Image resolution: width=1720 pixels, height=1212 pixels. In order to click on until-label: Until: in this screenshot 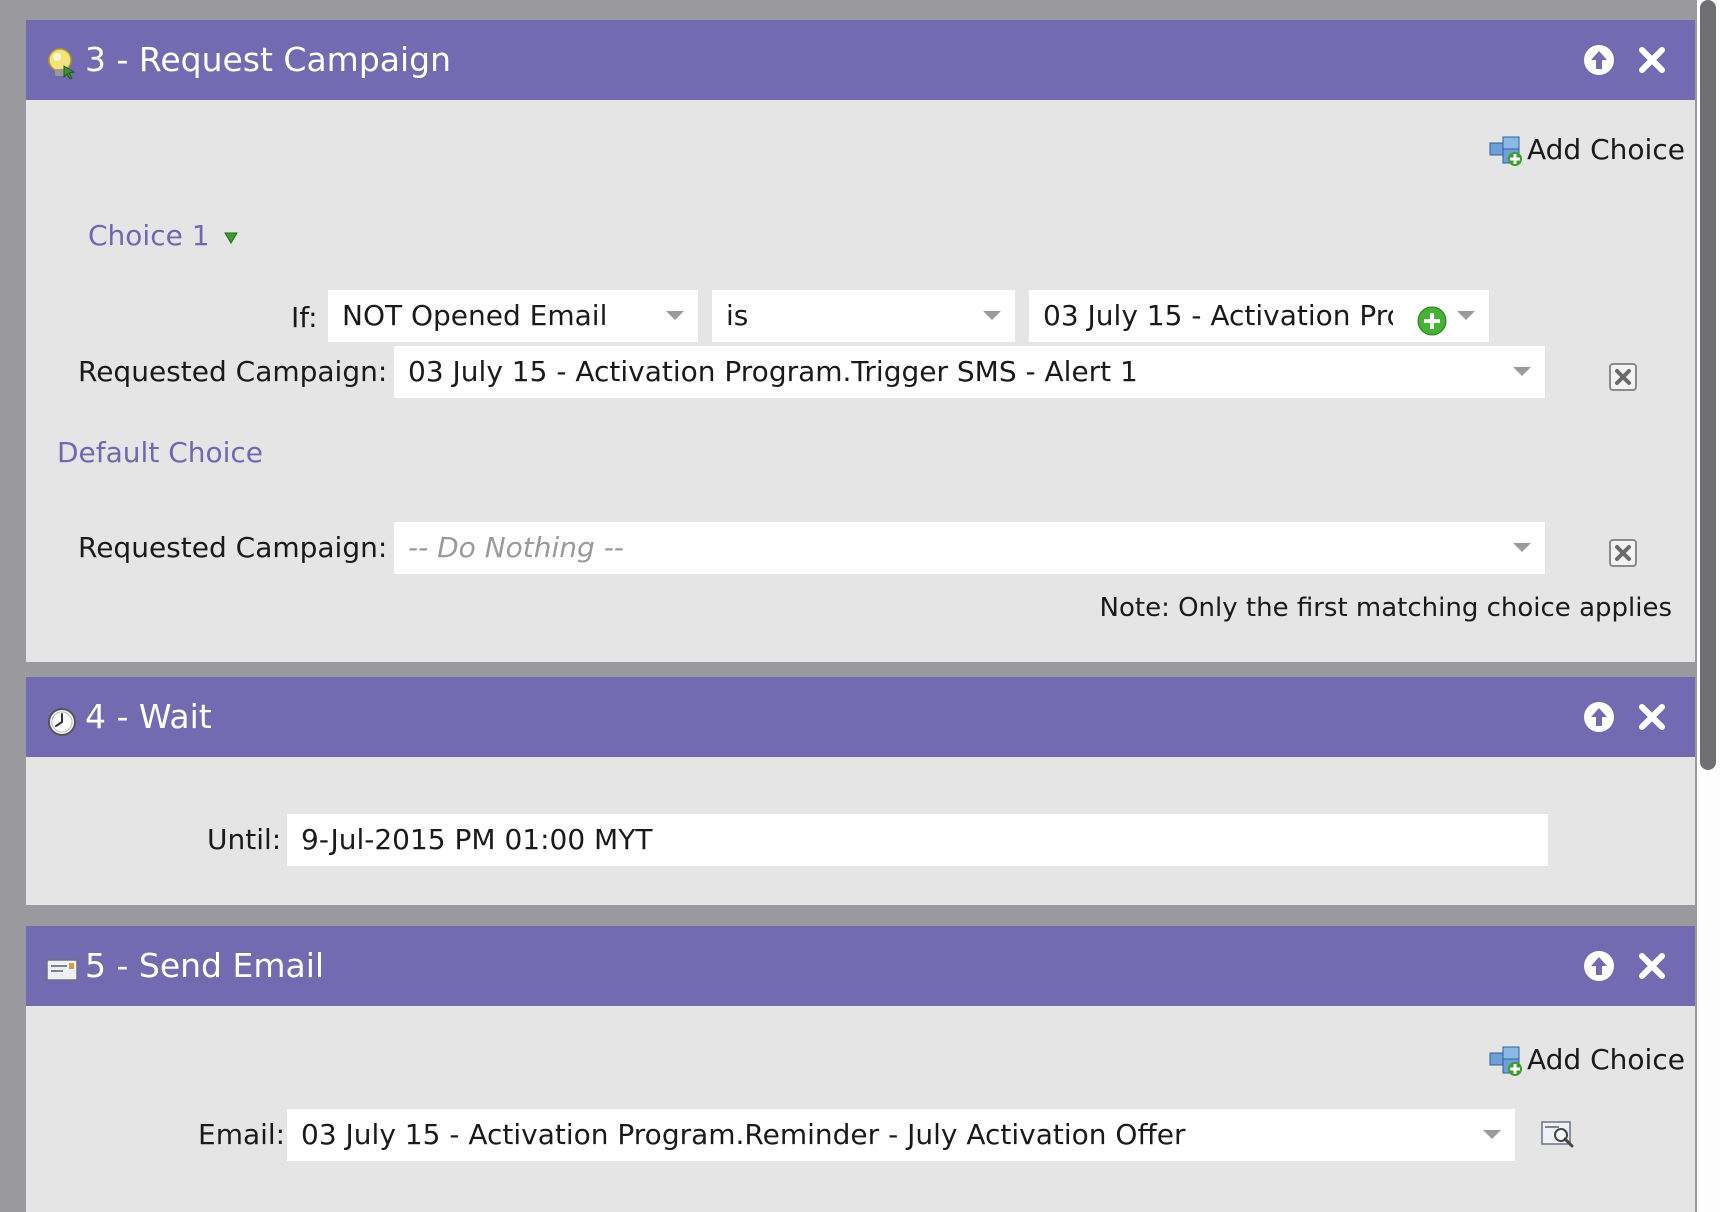, I will do `click(244, 839)`.